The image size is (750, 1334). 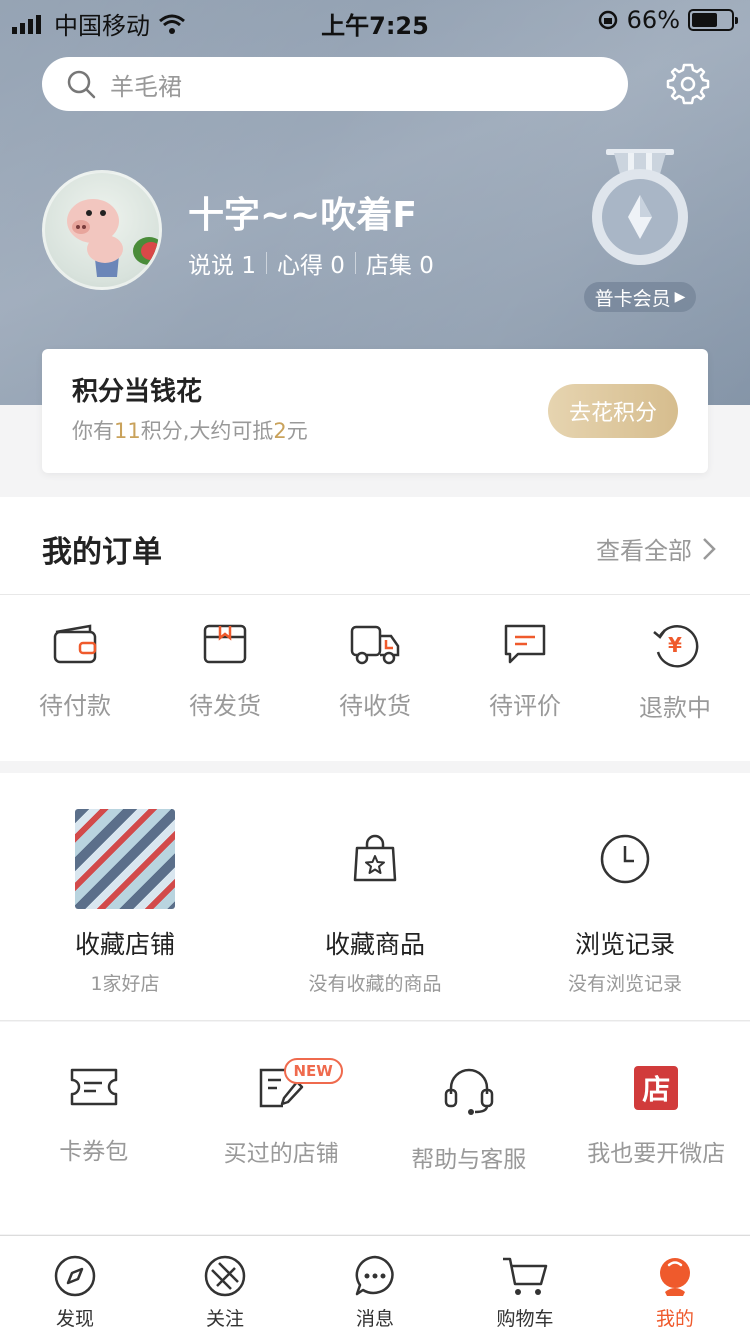 I want to click on order-pending-shipment: 待发货, so click(x=225, y=678).